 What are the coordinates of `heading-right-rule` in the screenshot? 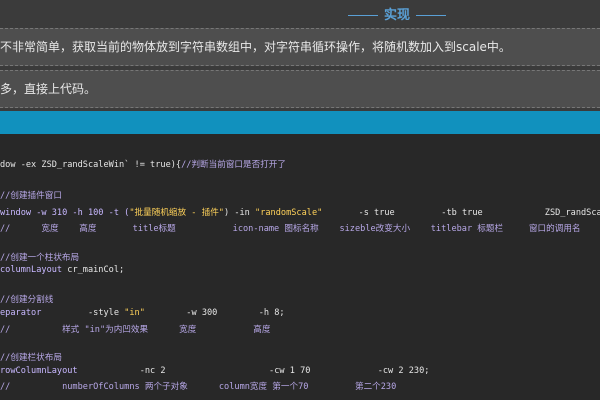 It's located at (431, 15).